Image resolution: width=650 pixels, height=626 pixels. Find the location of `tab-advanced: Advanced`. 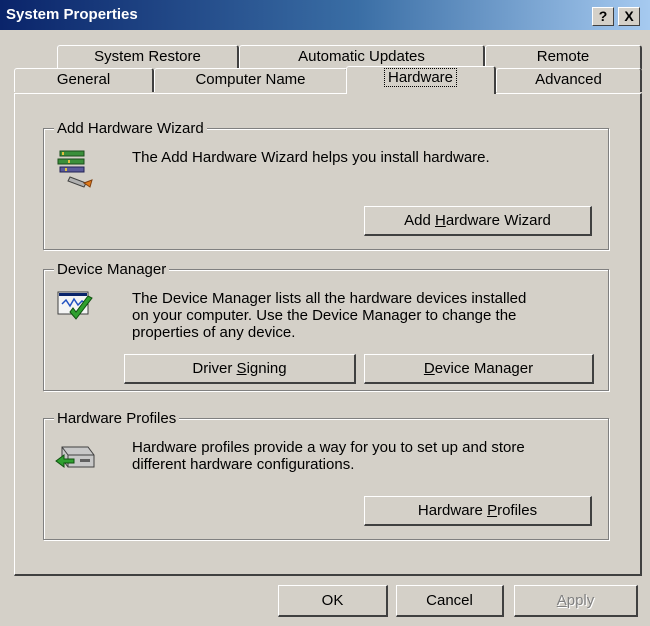

tab-advanced: Advanced is located at coordinates (569, 80).